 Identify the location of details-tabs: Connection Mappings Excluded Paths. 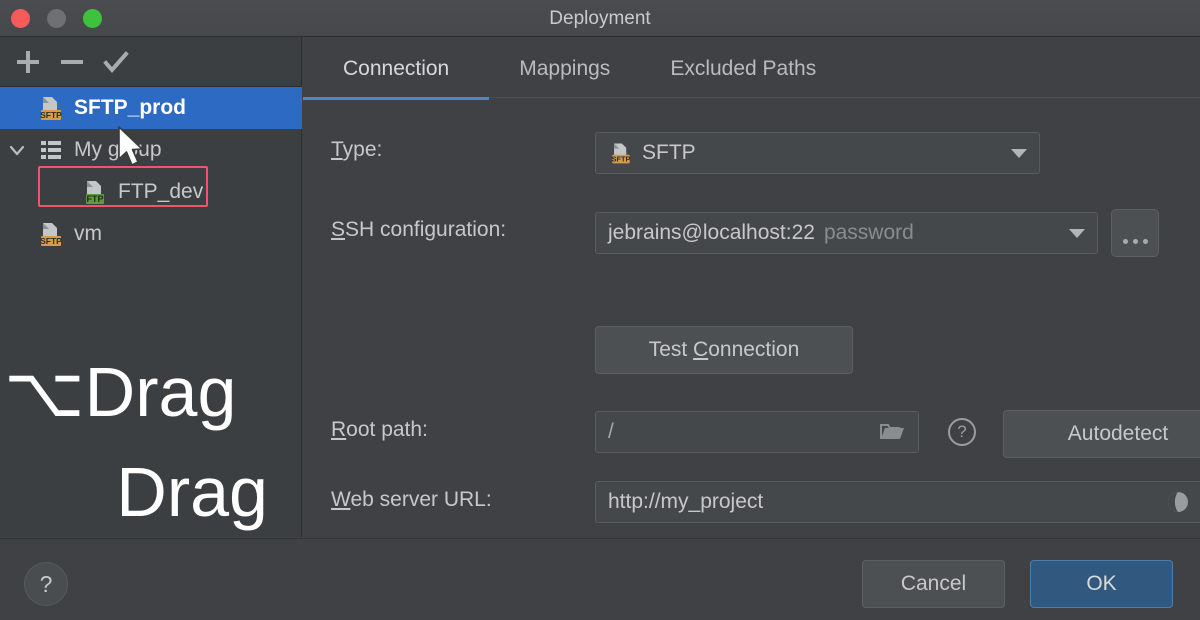
(751, 68).